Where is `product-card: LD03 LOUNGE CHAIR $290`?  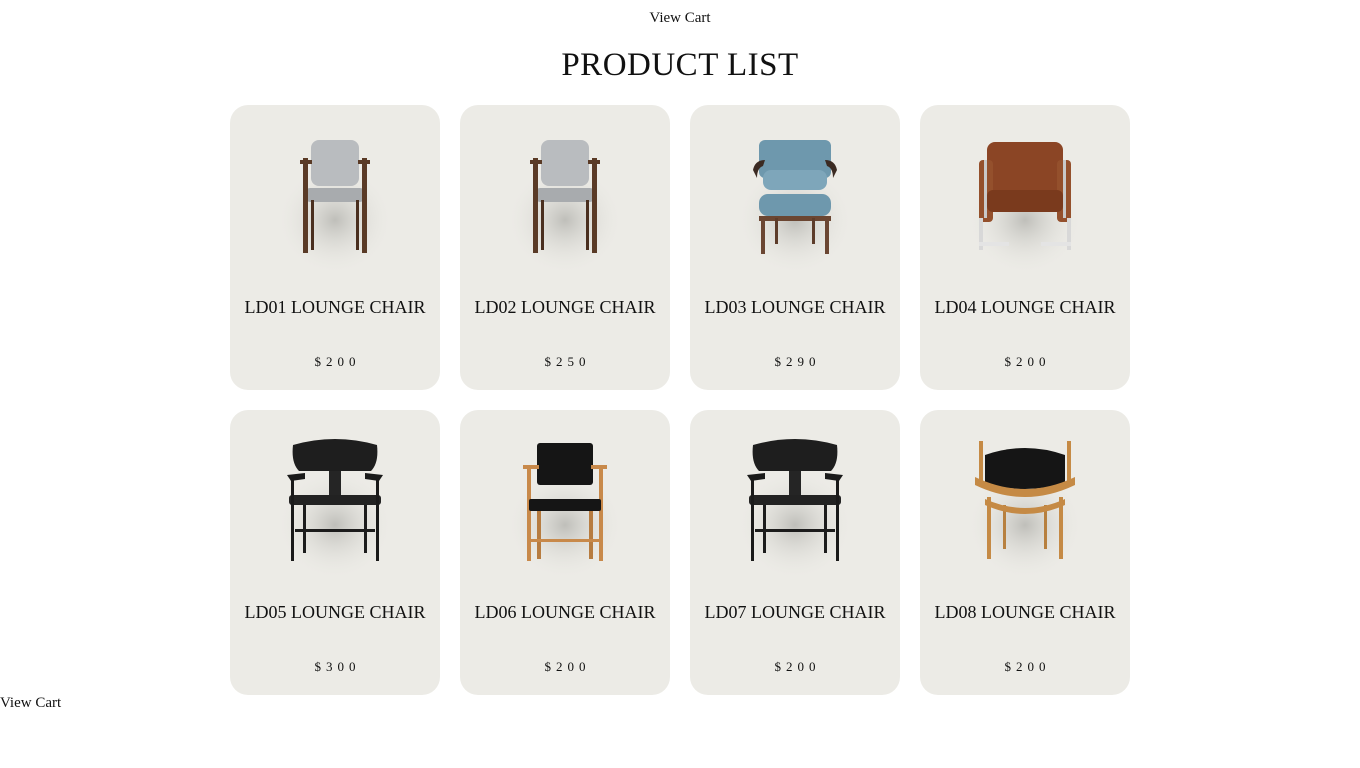 product-card: LD03 LOUNGE CHAIR $290 is located at coordinates (795, 247).